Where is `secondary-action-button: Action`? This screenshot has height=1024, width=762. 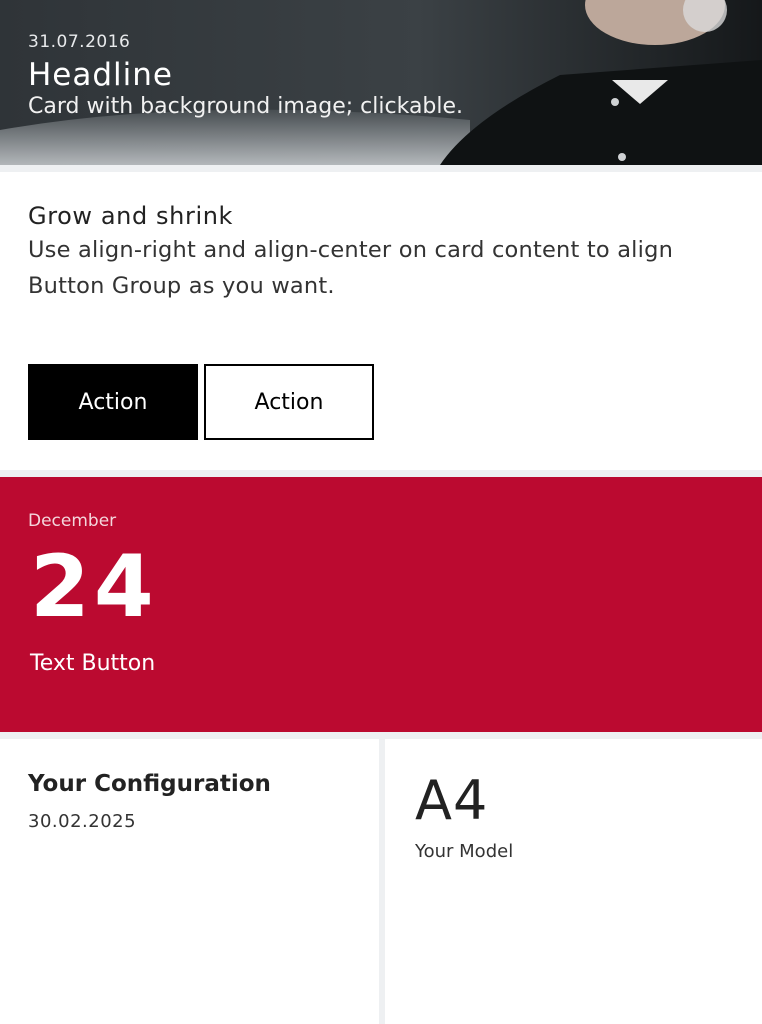
secondary-action-button: Action is located at coordinates (289, 402).